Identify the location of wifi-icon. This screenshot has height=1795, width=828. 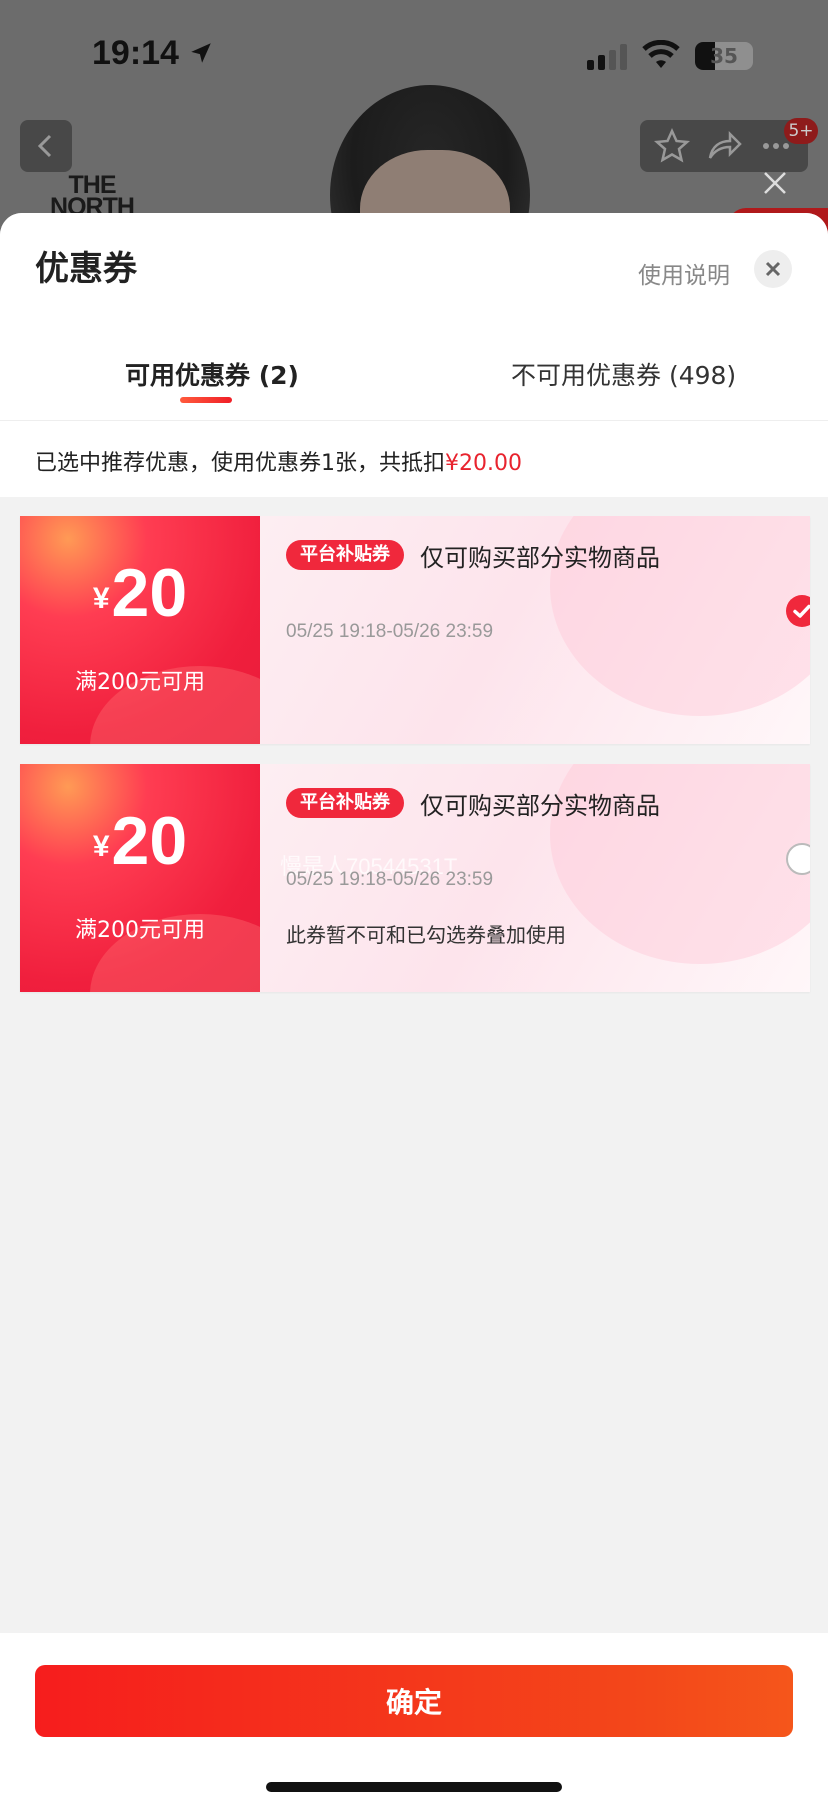
(661, 54).